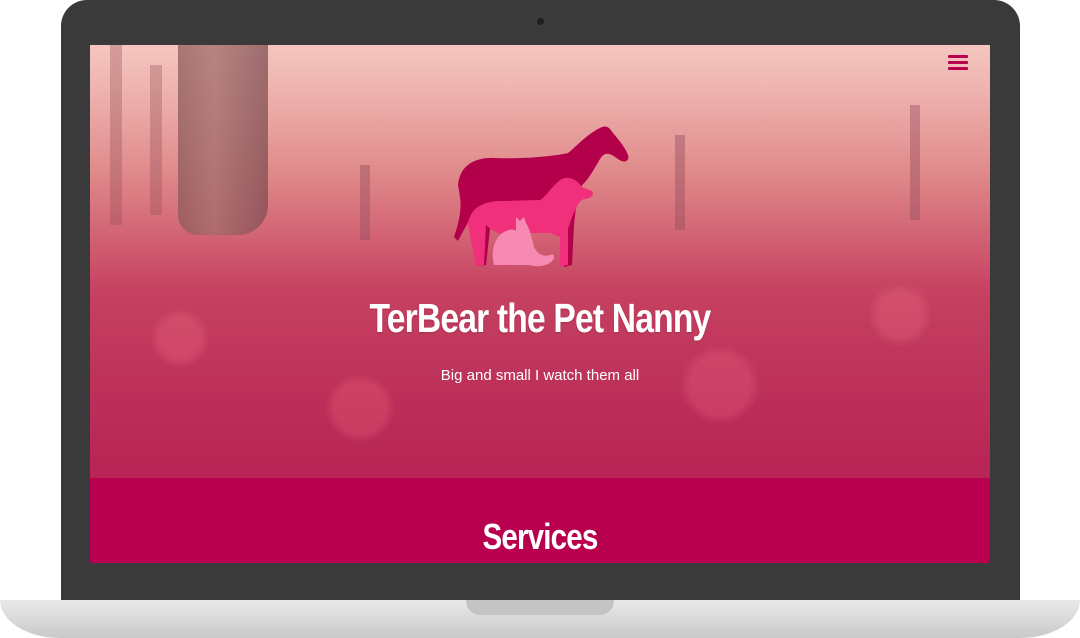 The image size is (1080, 638). Describe the element at coordinates (540, 318) in the screenshot. I see `site-title: TerBear the Pet Nanny` at that location.